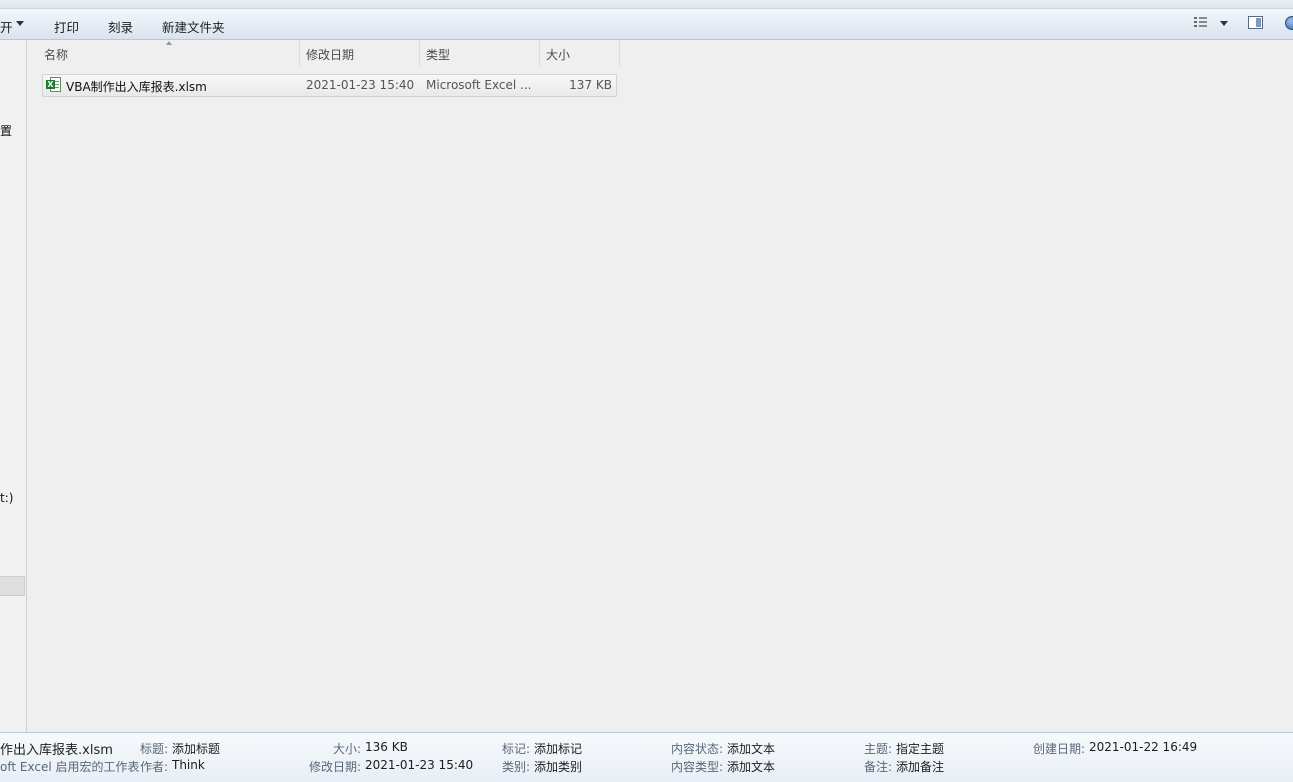 This screenshot has width=1293, height=782. I want to click on category-field: 添加类别, so click(558, 766).